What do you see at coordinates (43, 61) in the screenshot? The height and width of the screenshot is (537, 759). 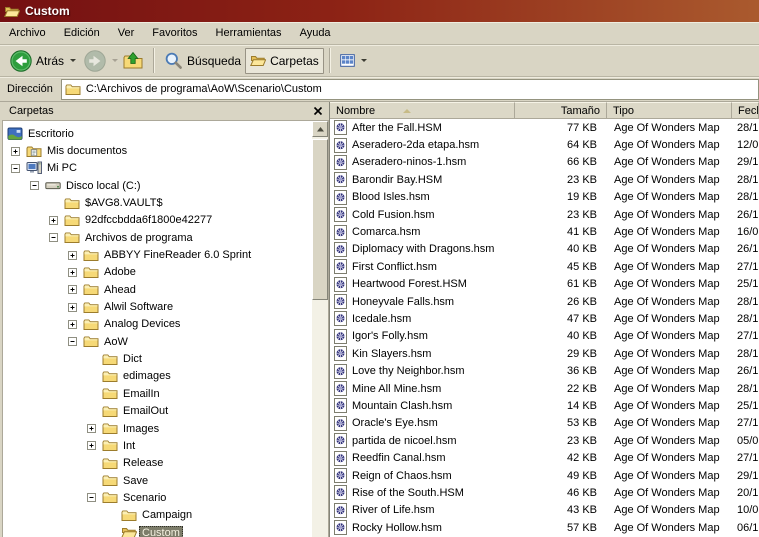 I see `back-button: Atrás` at bounding box center [43, 61].